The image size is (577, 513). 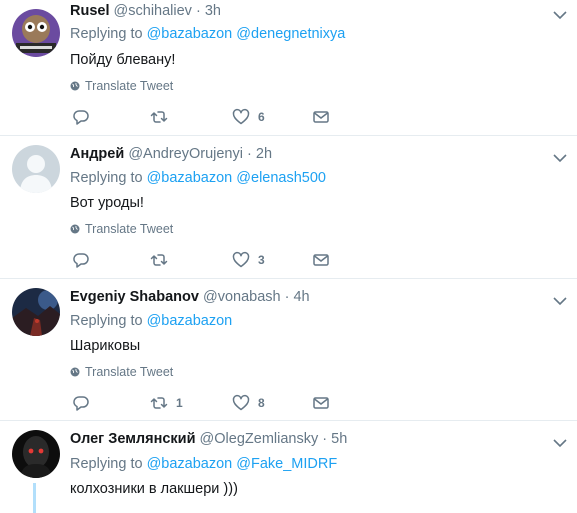 I want to click on tweet-text: Вот уроды!, so click(x=107, y=203).